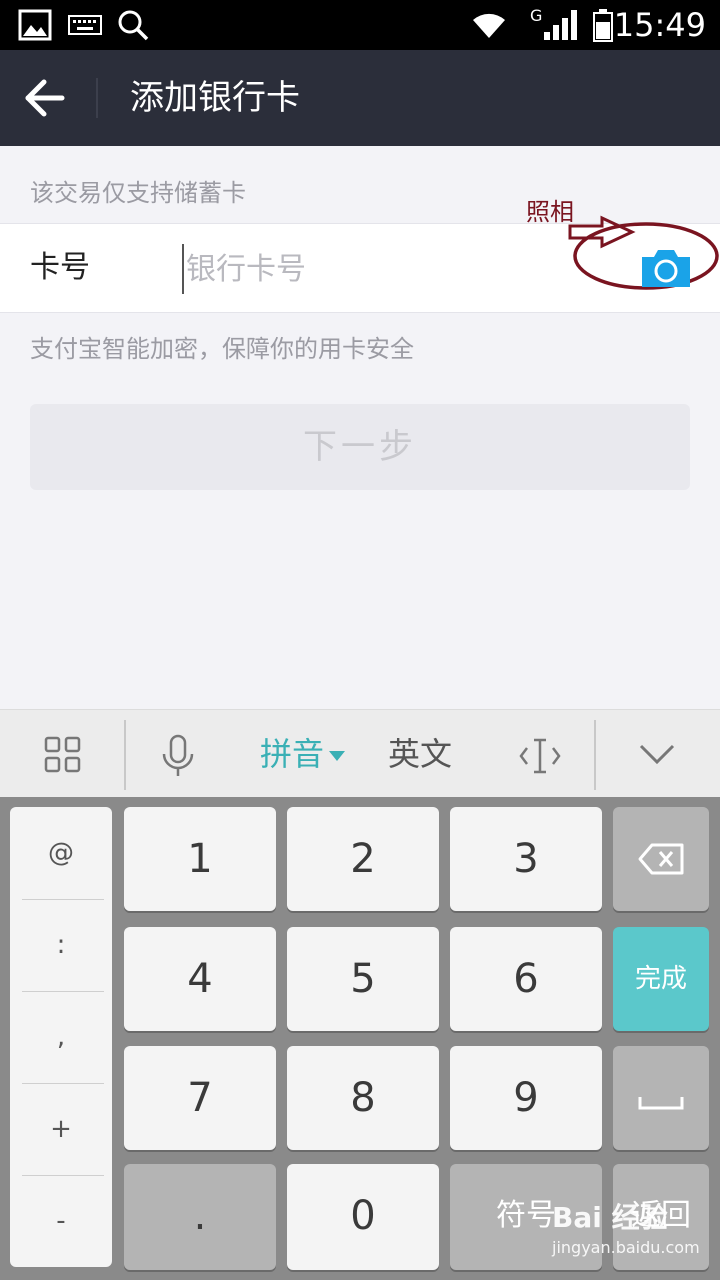 The width and height of the screenshot is (720, 1280). What do you see at coordinates (666, 268) in the screenshot?
I see `camera-icon` at bounding box center [666, 268].